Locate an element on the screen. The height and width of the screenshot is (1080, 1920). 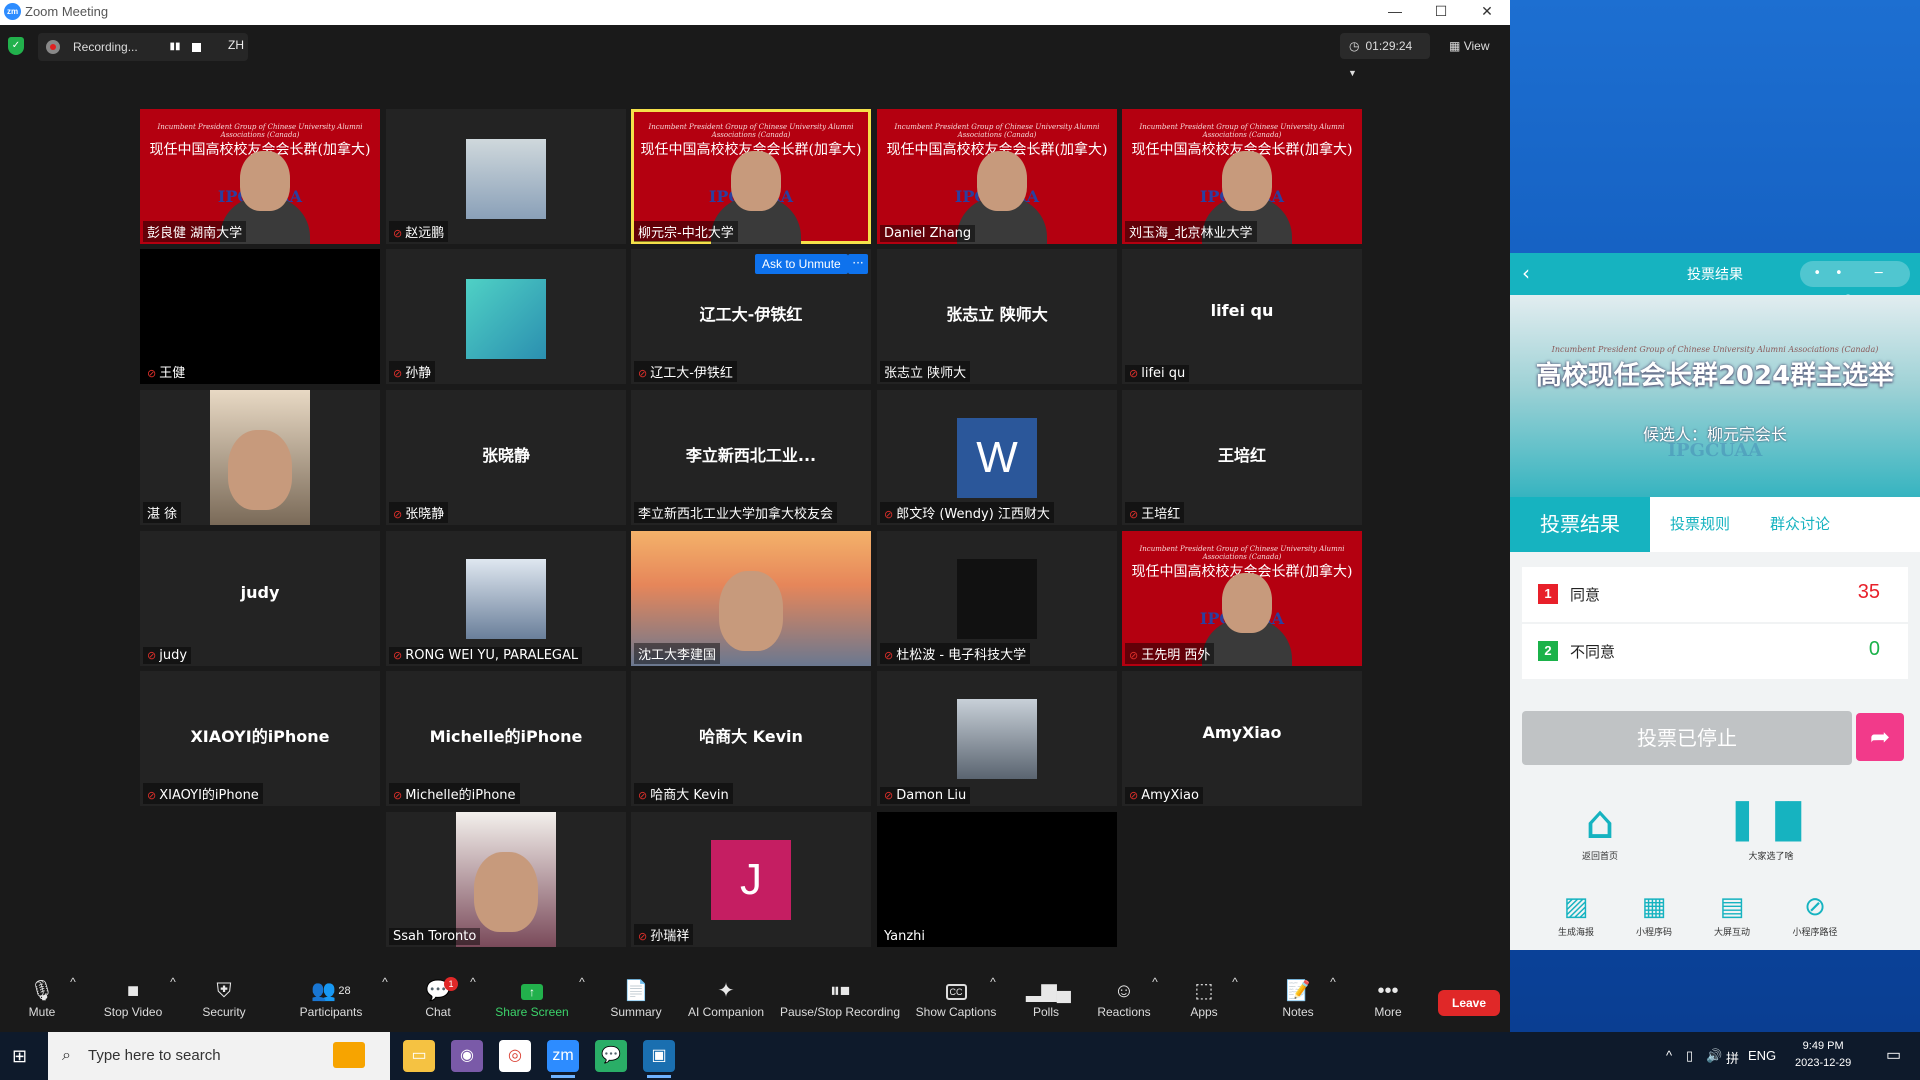
participant-tile: Yanzhi is located at coordinates (997, 879).